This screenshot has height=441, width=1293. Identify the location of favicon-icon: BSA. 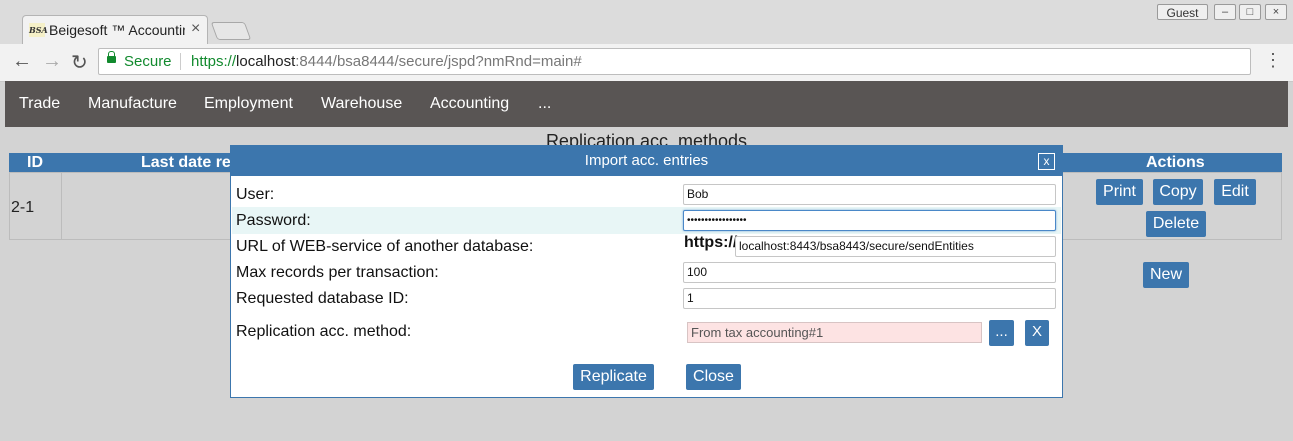
(38, 30).